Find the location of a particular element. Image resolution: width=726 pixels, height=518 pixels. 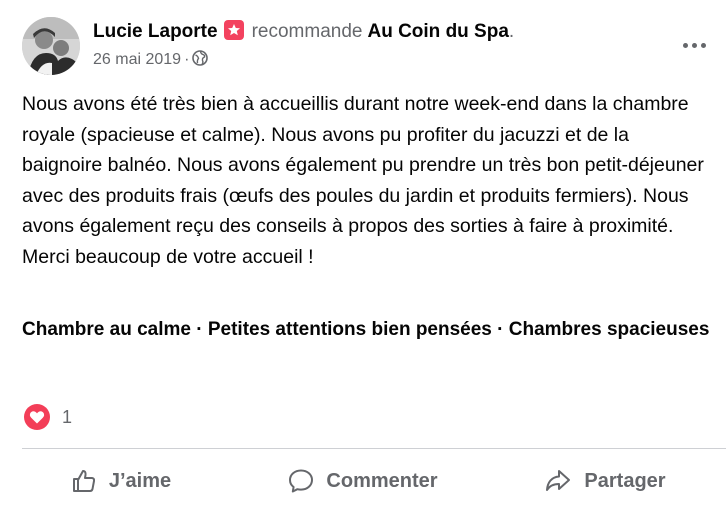

more-options-icon is located at coordinates (694, 45).